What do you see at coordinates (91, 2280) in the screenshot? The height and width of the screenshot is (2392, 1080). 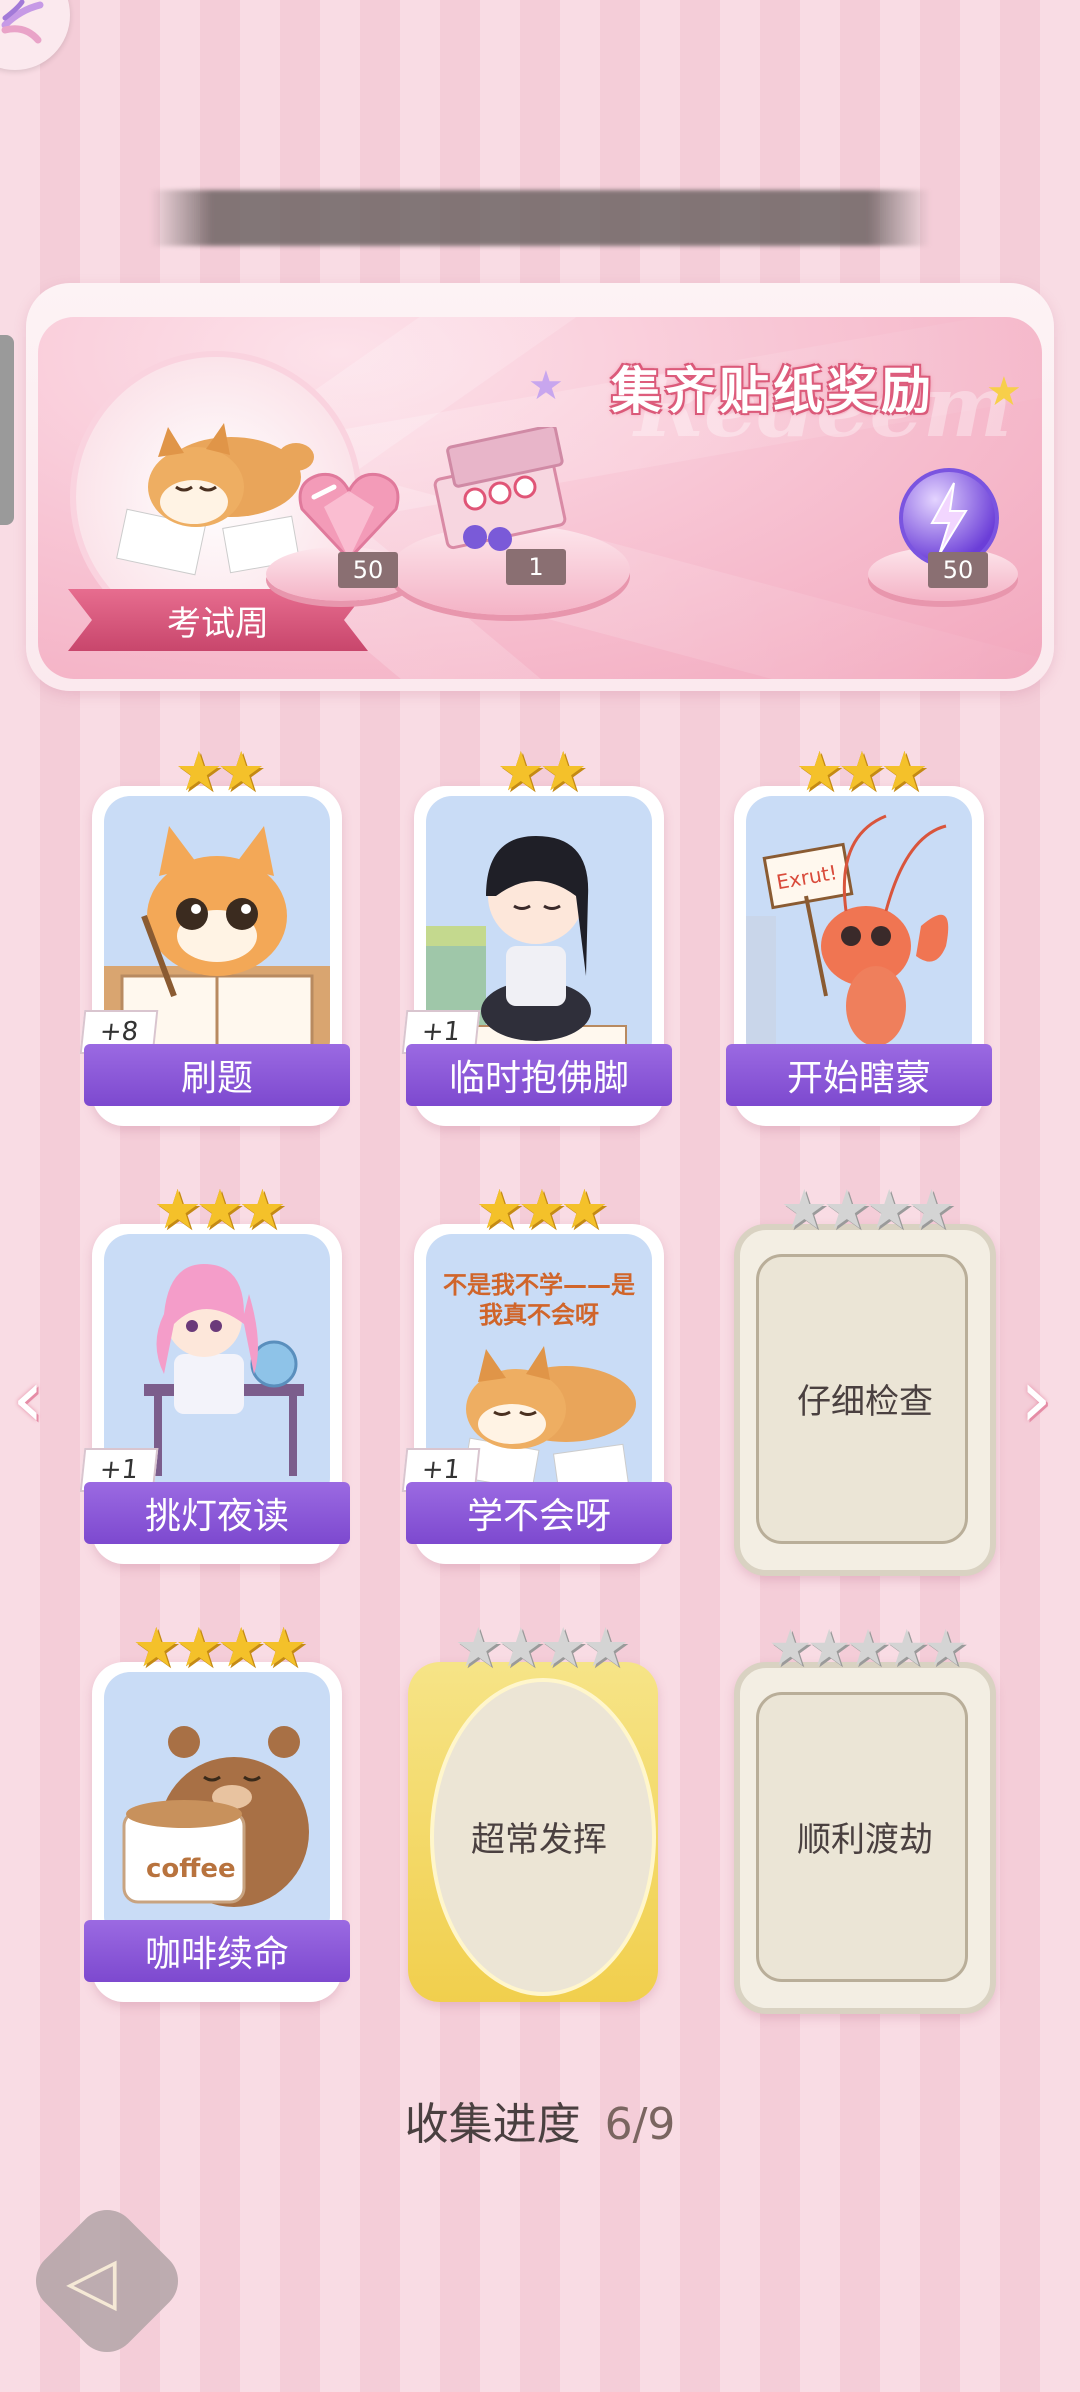 I see `back-arrow-icon: ◁` at bounding box center [91, 2280].